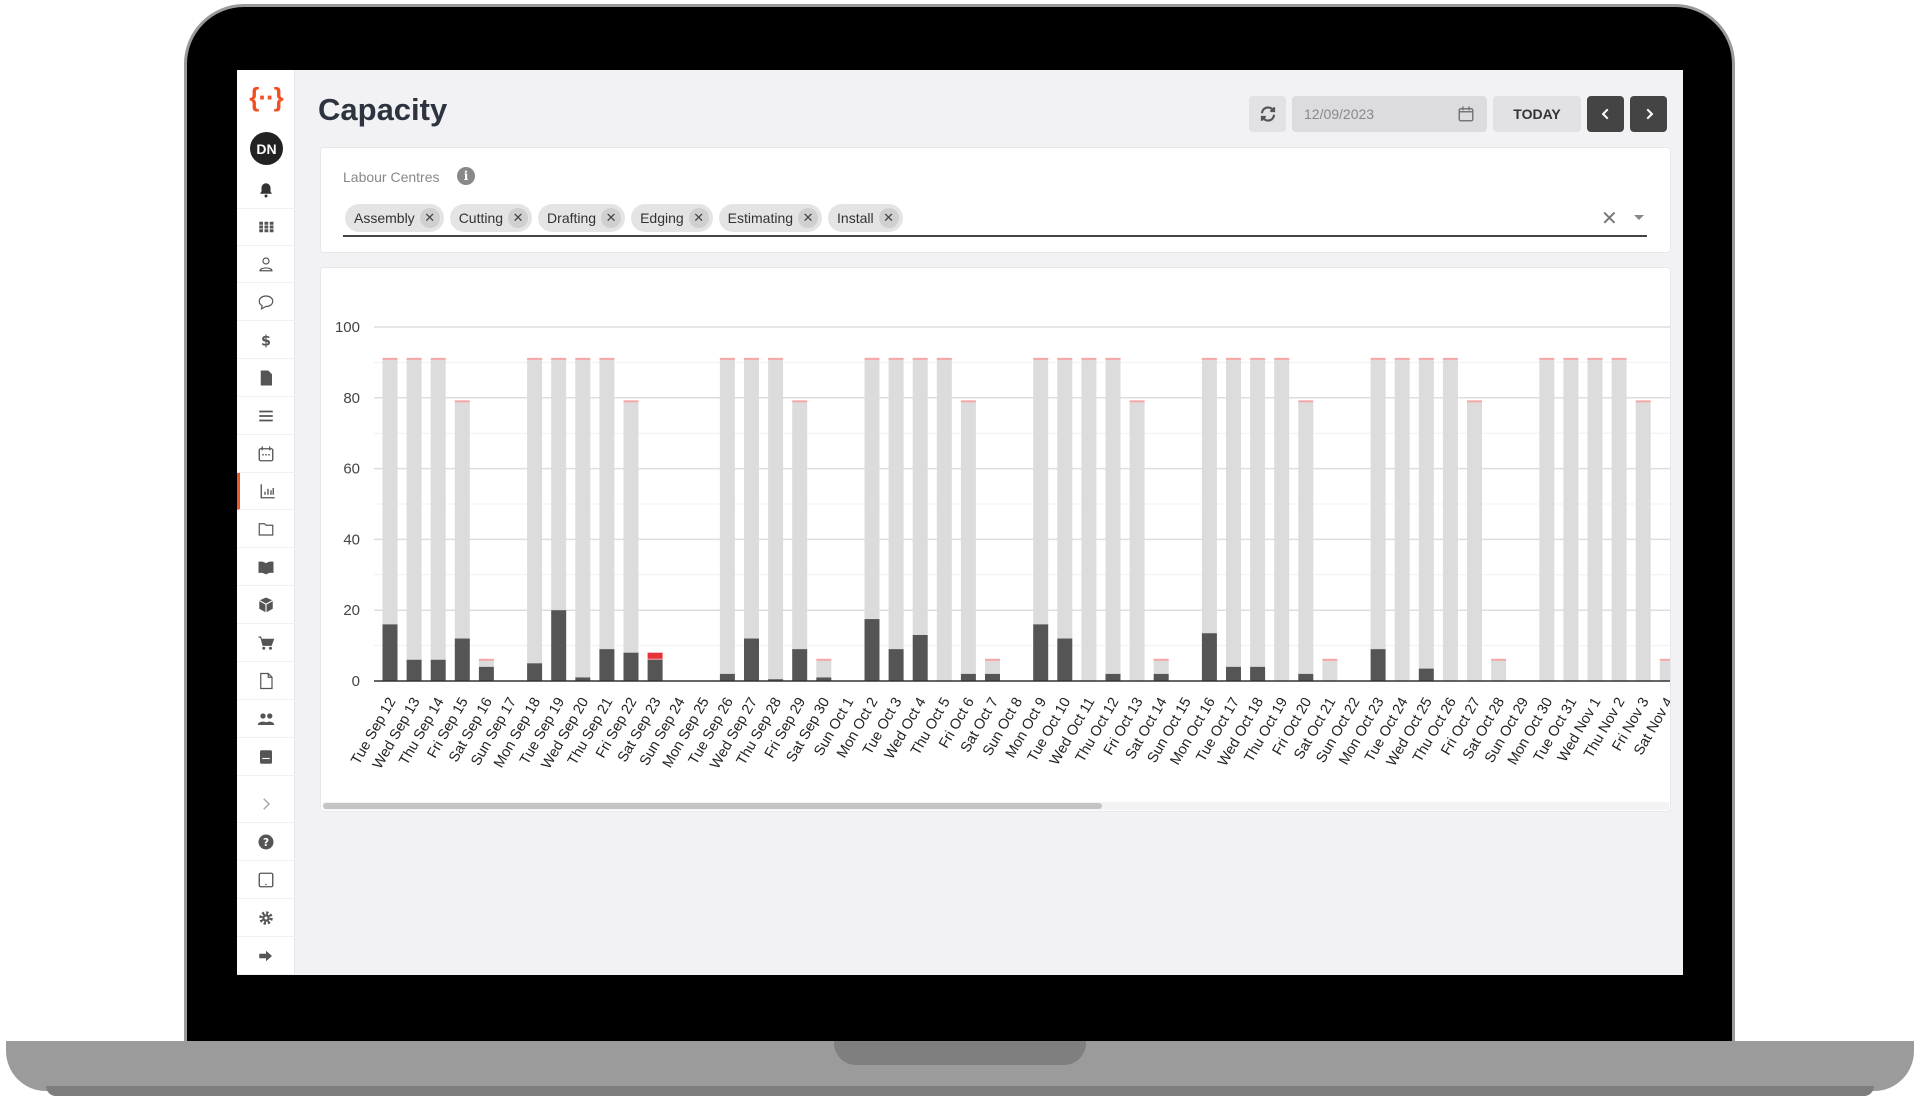 The height and width of the screenshot is (1101, 1920). Describe the element at coordinates (266, 643) in the screenshot. I see `sidebar-item-cart` at that location.